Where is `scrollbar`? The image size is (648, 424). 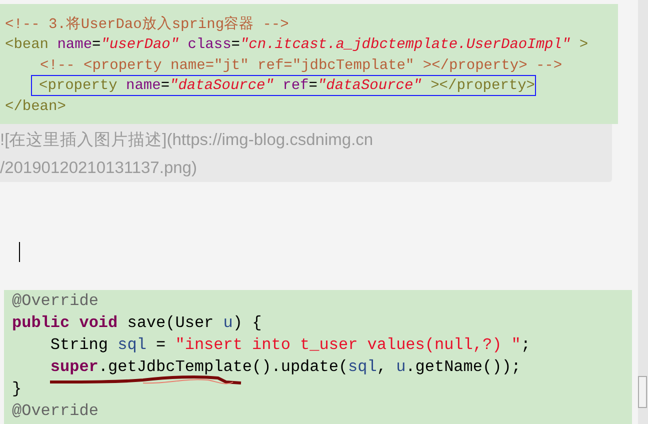 scrollbar is located at coordinates (643, 212).